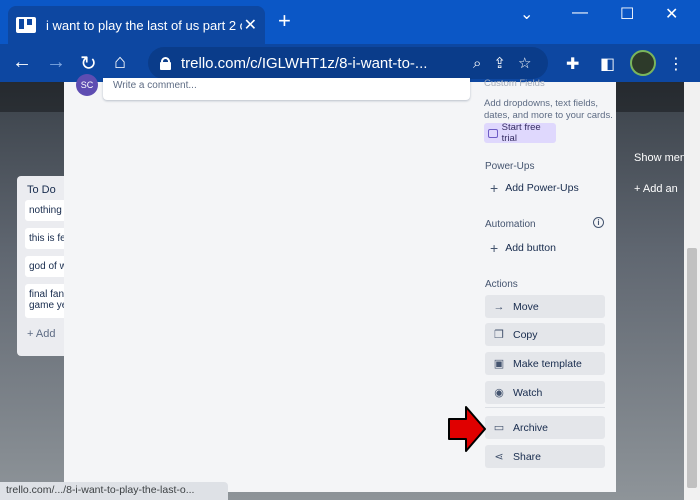 This screenshot has height=500, width=700. Describe the element at coordinates (477, 63) in the screenshot. I see `zoom-search-icon: ⌕` at that location.